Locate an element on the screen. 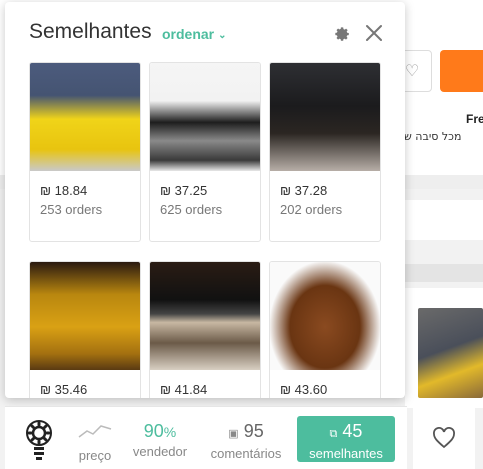 This screenshot has height=469, width=483. seller-stat: 90% vendedor is located at coordinates (160, 440).